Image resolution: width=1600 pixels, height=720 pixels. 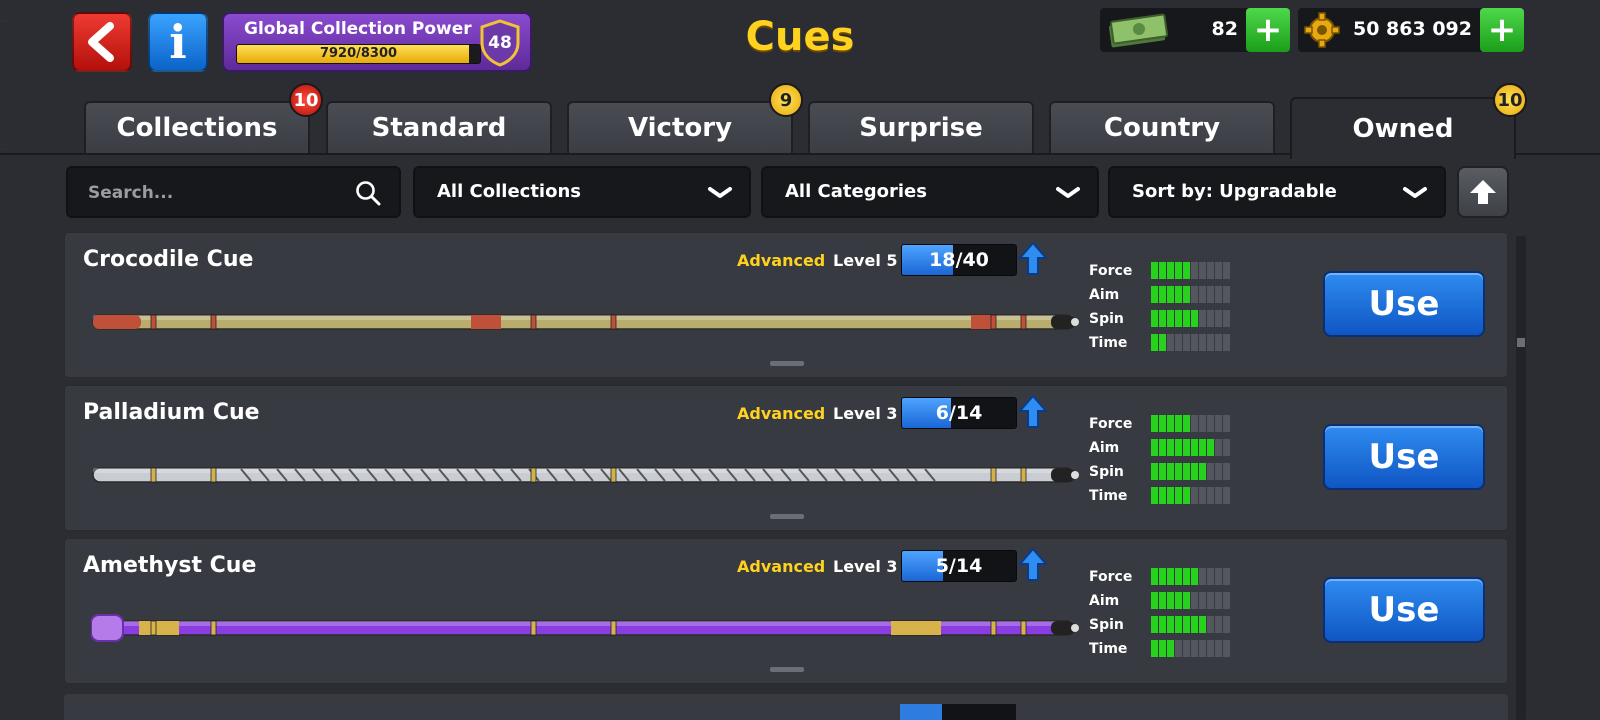 What do you see at coordinates (921, 712) in the screenshot?
I see `partial-progress-fill` at bounding box center [921, 712].